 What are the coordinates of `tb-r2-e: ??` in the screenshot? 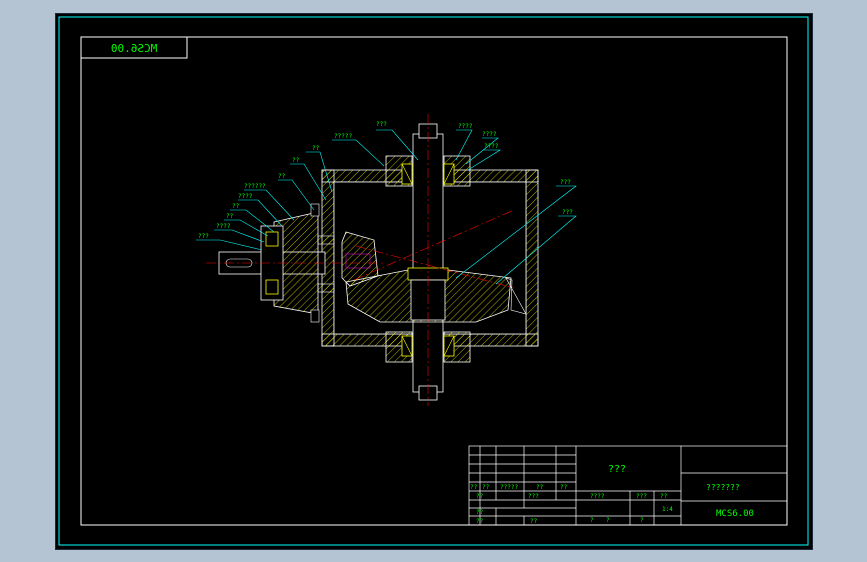 It's located at (664, 496).